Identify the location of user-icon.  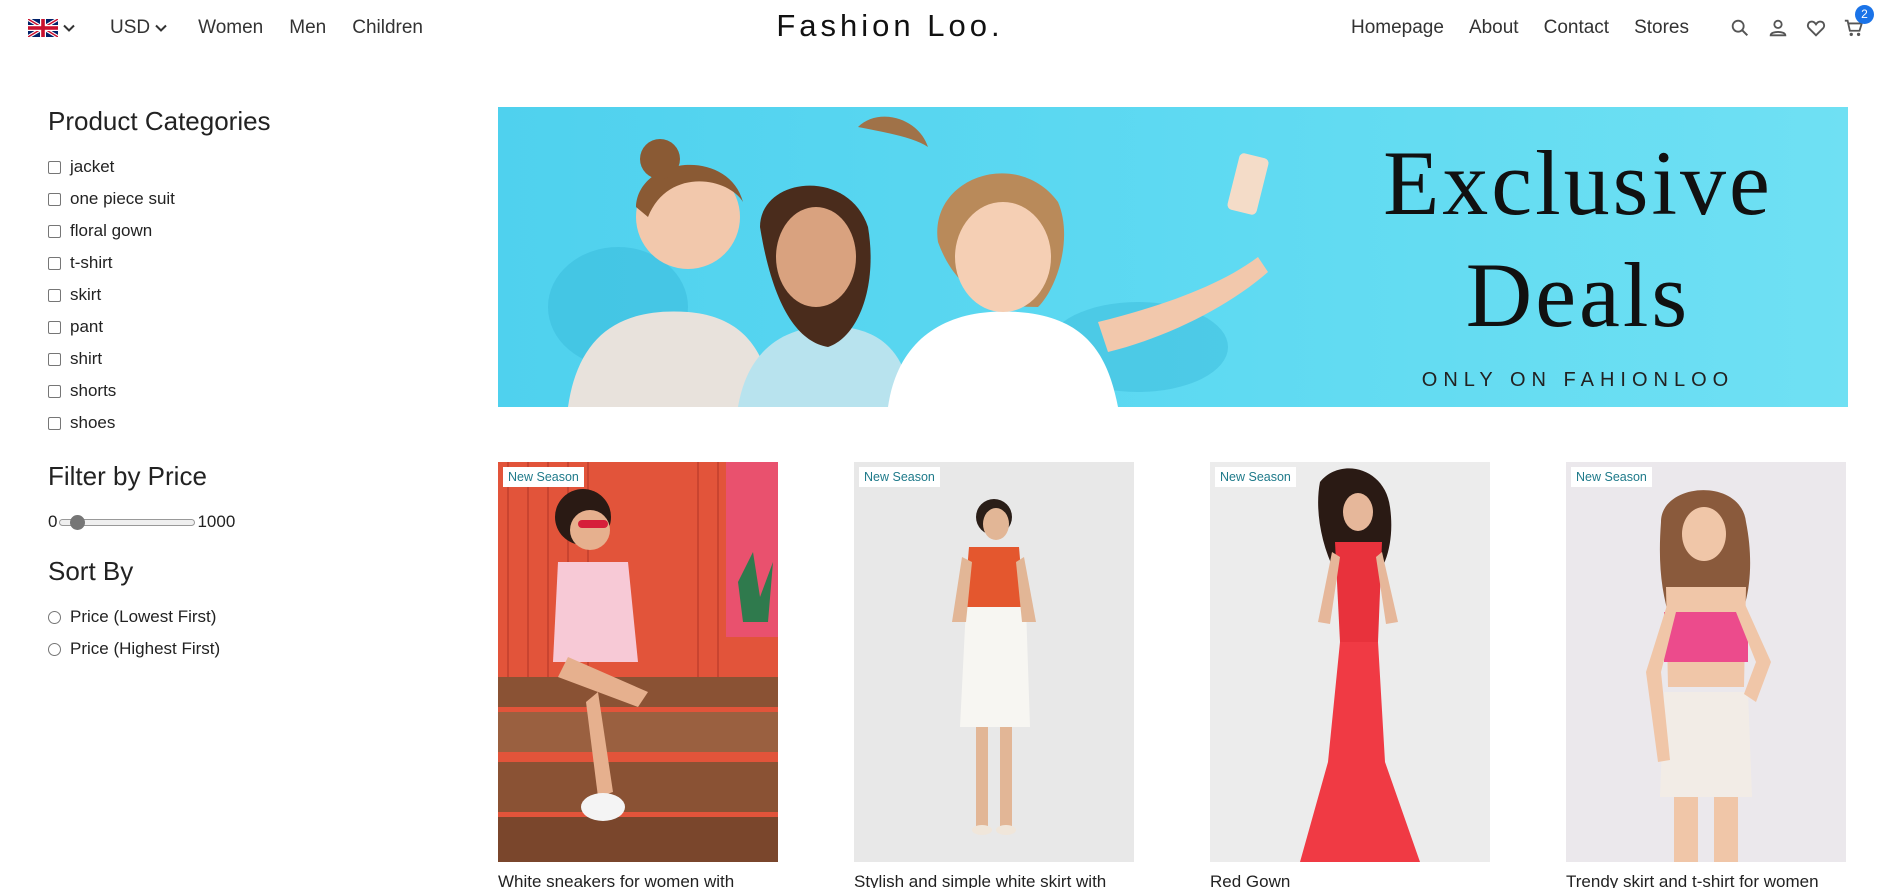
(1778, 28).